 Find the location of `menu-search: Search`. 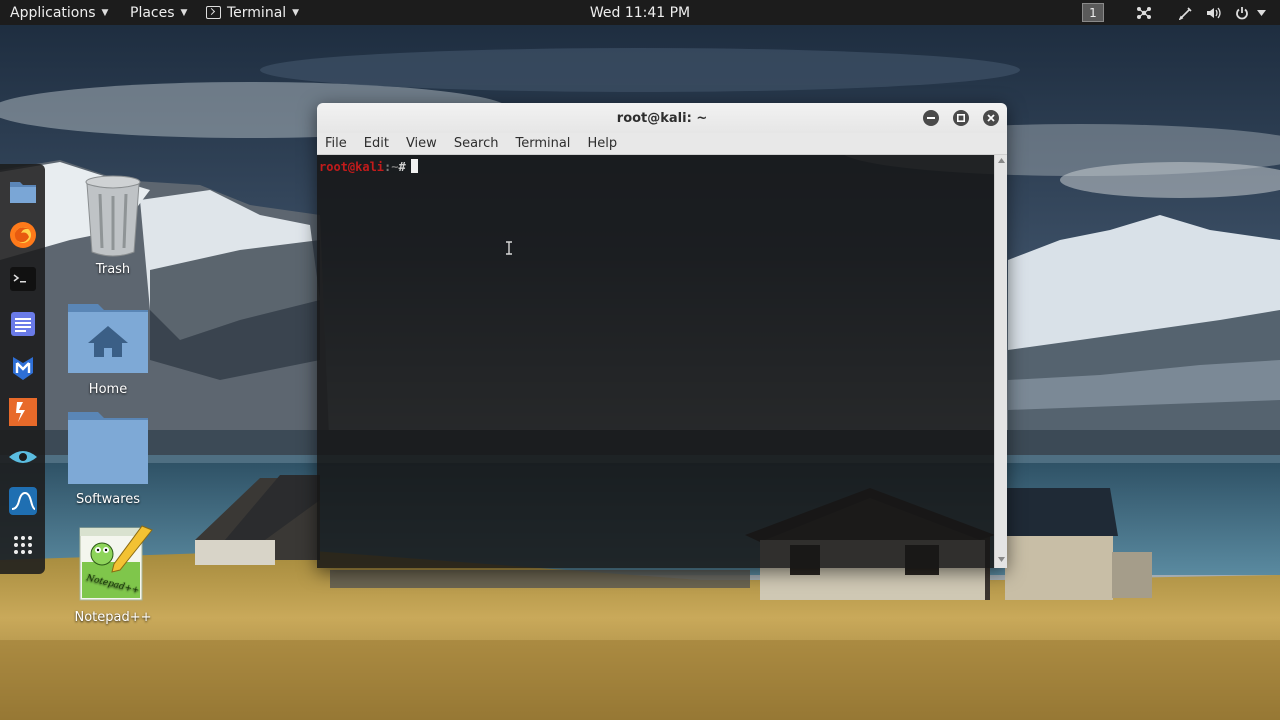

menu-search: Search is located at coordinates (477, 143).